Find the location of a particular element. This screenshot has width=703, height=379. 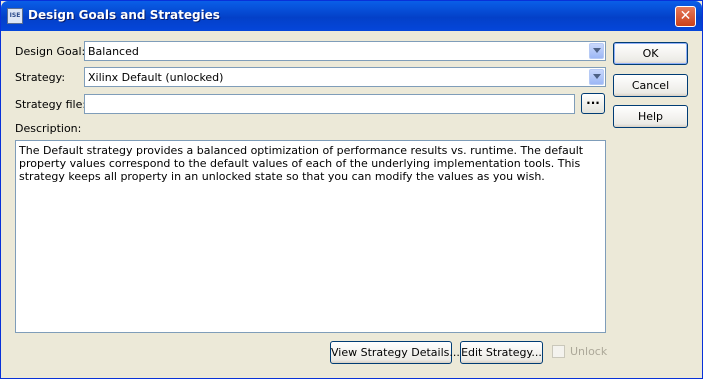

strategy-select: Xilinx Default (unlocked) is located at coordinates (345, 77).